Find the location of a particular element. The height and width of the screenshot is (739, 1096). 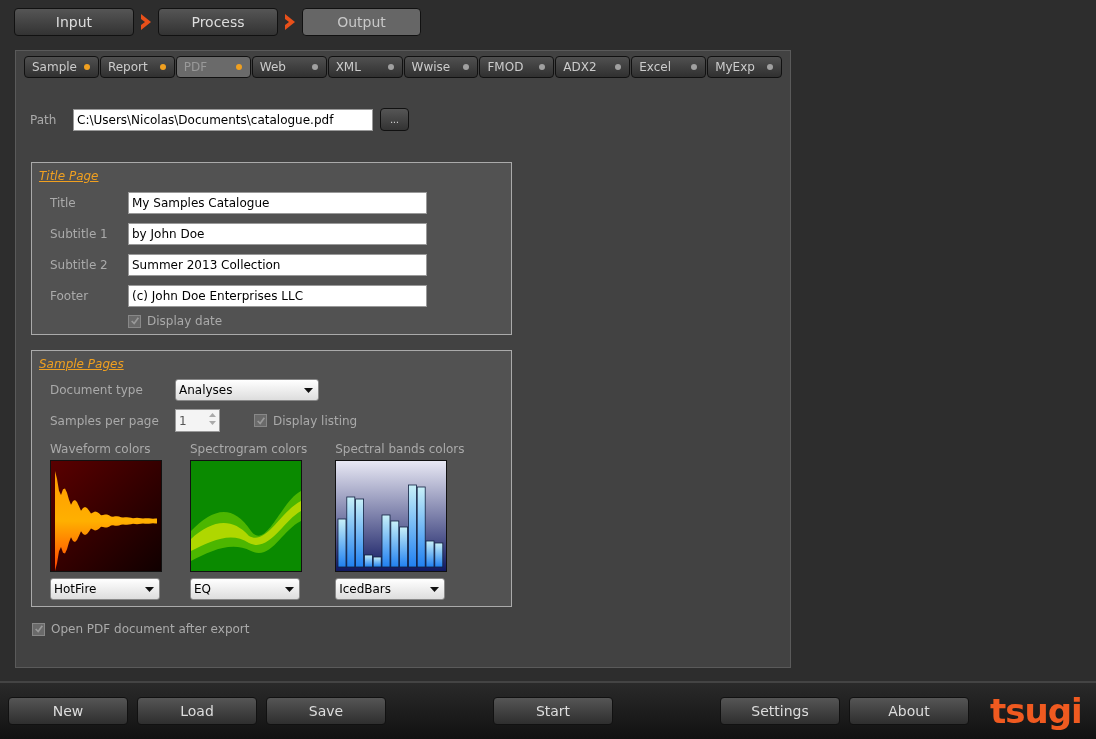

palette-label: Waveform colors is located at coordinates (101, 449).